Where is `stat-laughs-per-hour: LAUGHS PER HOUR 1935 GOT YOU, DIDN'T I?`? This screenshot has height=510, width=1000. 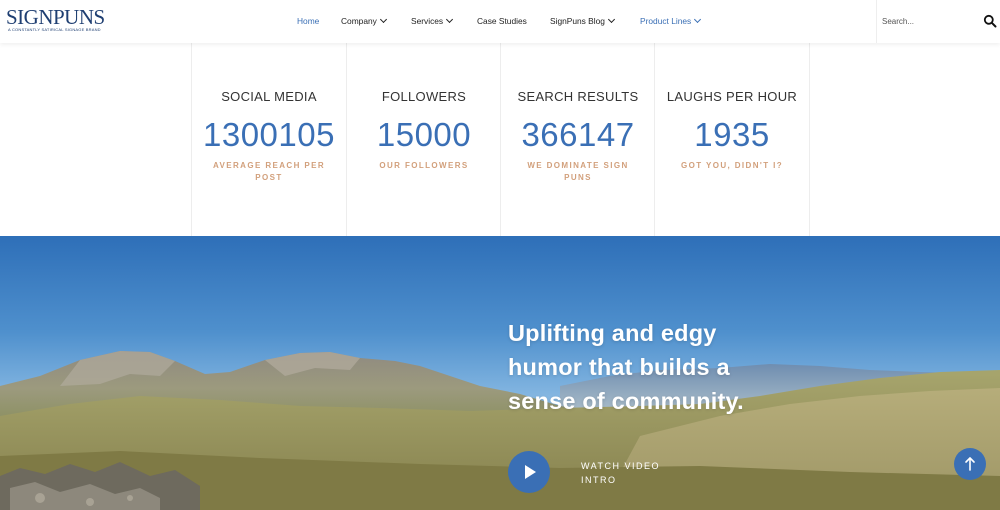
stat-laughs-per-hour: LAUGHS PER HOUR 1935 GOT YOU, DIDN'T I? is located at coordinates (732, 139).